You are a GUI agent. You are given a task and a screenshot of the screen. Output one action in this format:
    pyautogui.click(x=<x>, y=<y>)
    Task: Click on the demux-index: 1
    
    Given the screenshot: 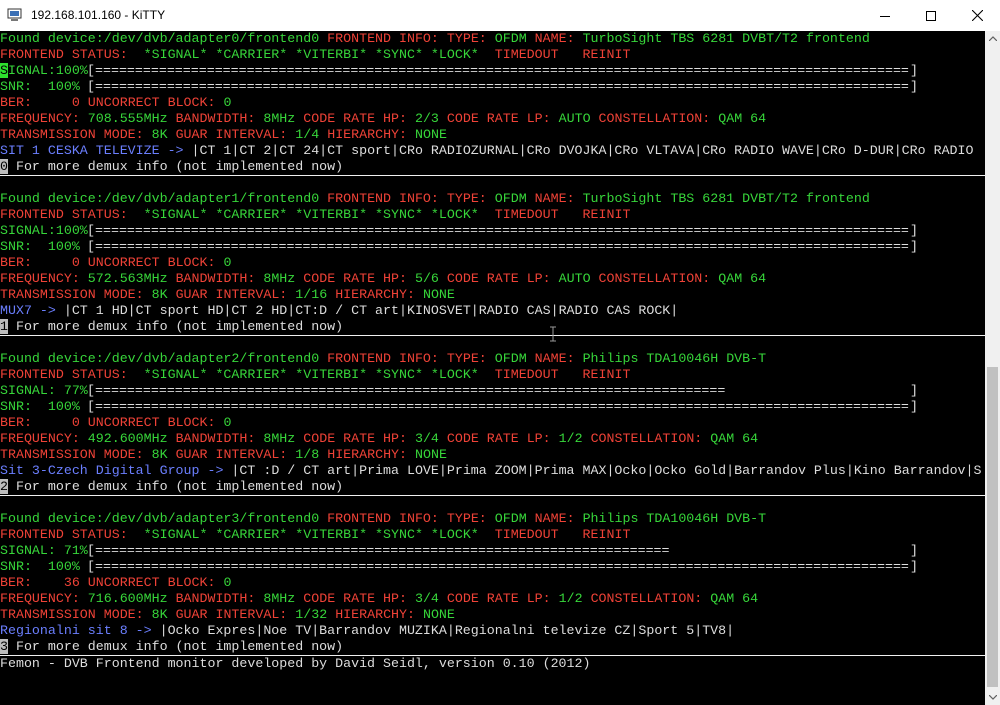 What is the action you would take?
    pyautogui.click(x=4, y=326)
    